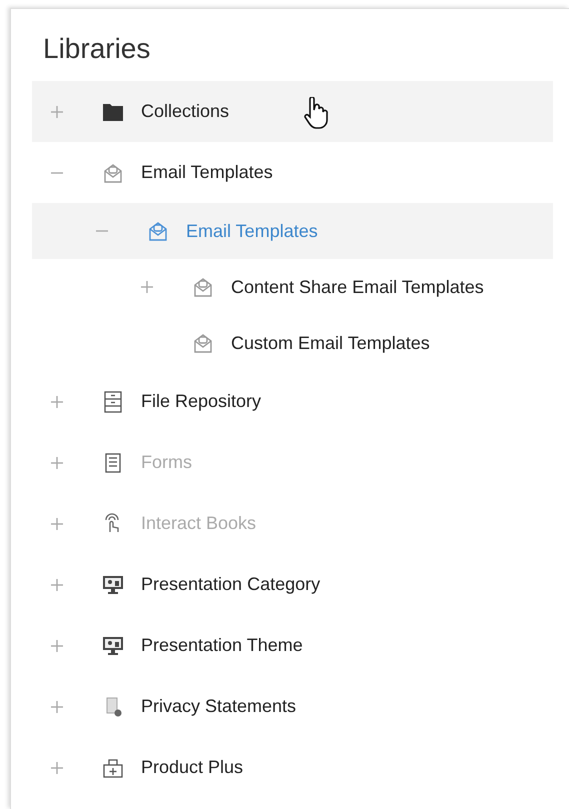  What do you see at coordinates (330, 343) in the screenshot?
I see `tree-item-label: Custom Email Templates` at bounding box center [330, 343].